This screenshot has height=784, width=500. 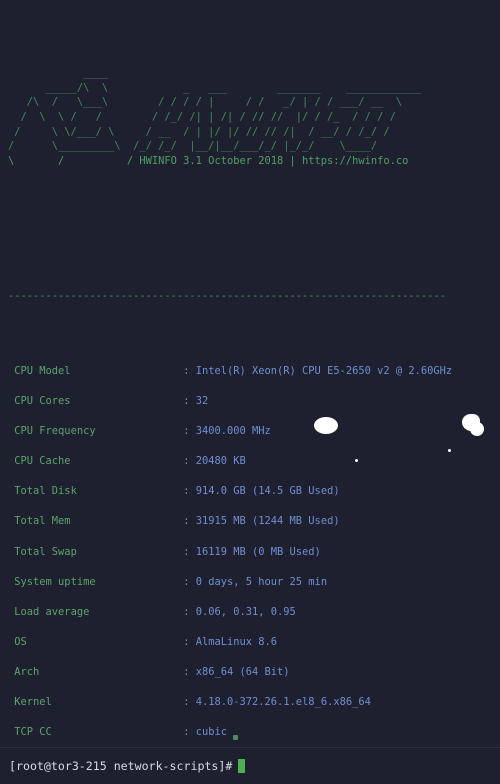 What do you see at coordinates (55, 431) in the screenshot?
I see `info-label: CPU Frequency` at bounding box center [55, 431].